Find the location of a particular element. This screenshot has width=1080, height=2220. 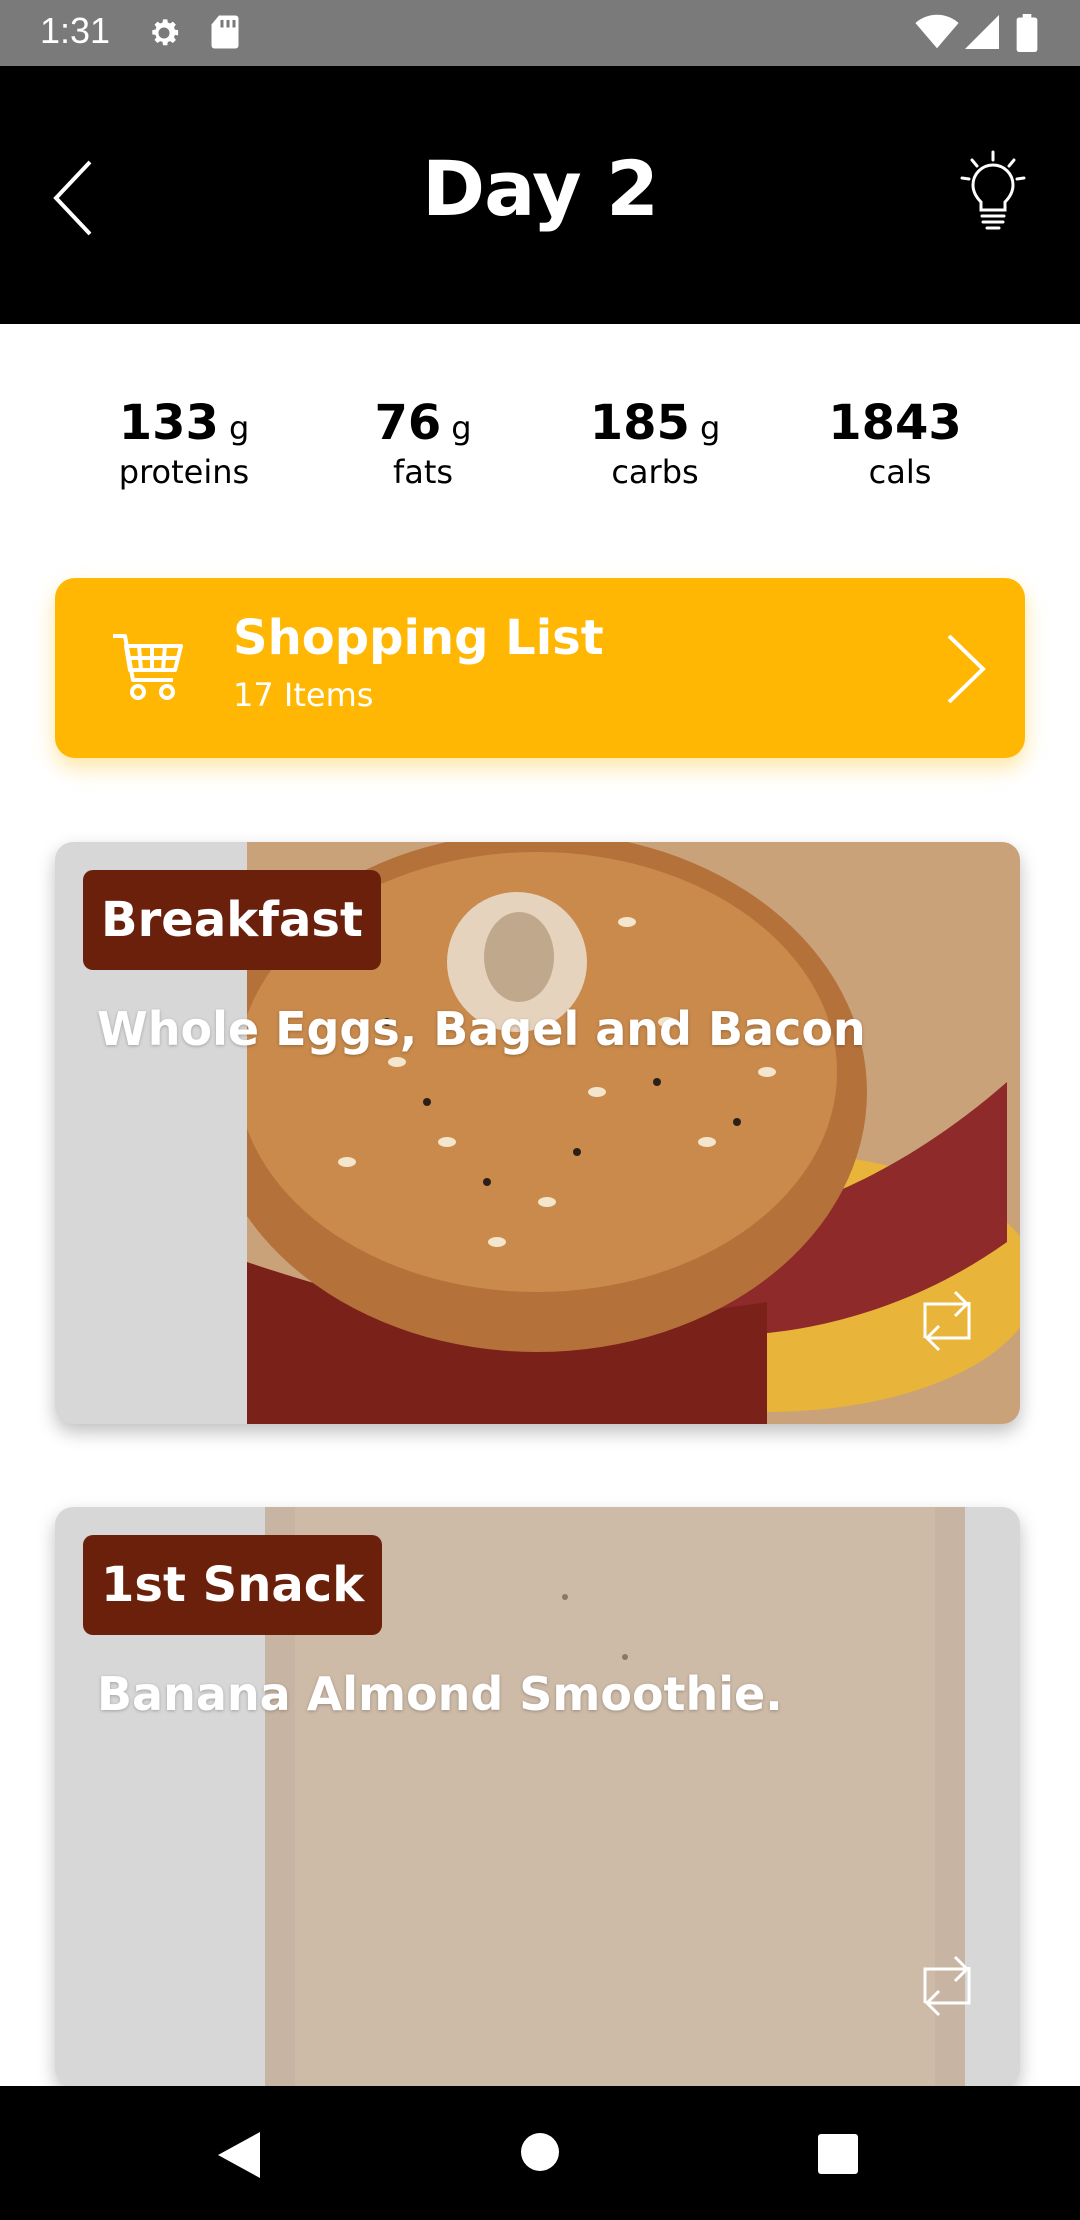

nav-home-icon is located at coordinates (540, 2152).